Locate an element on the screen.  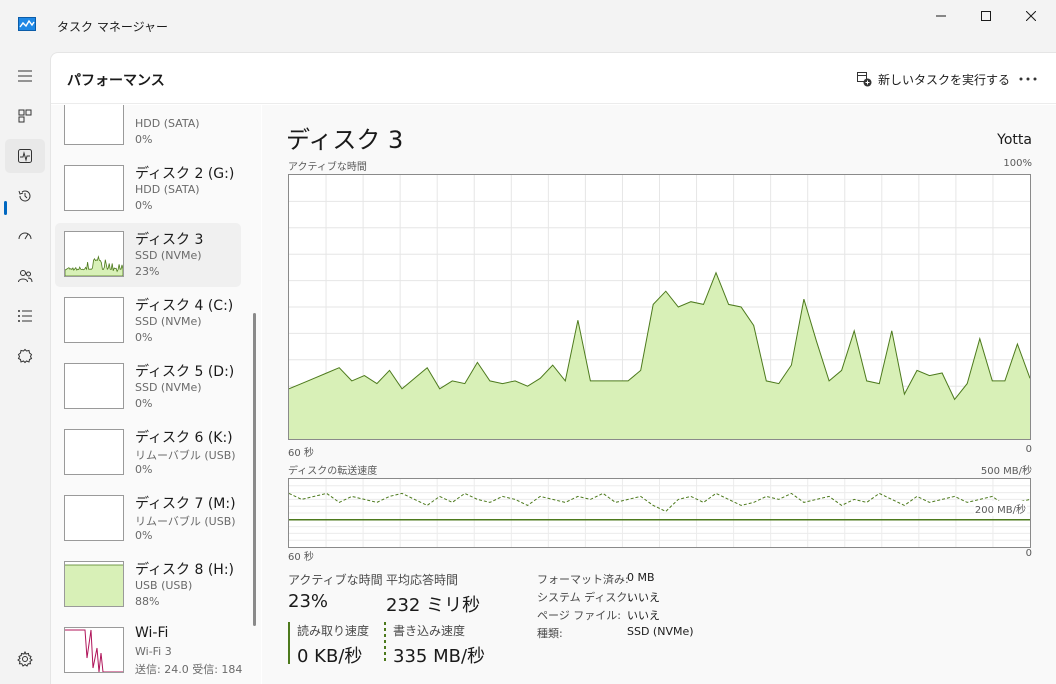
active-time-value: 23% is located at coordinates (308, 601).